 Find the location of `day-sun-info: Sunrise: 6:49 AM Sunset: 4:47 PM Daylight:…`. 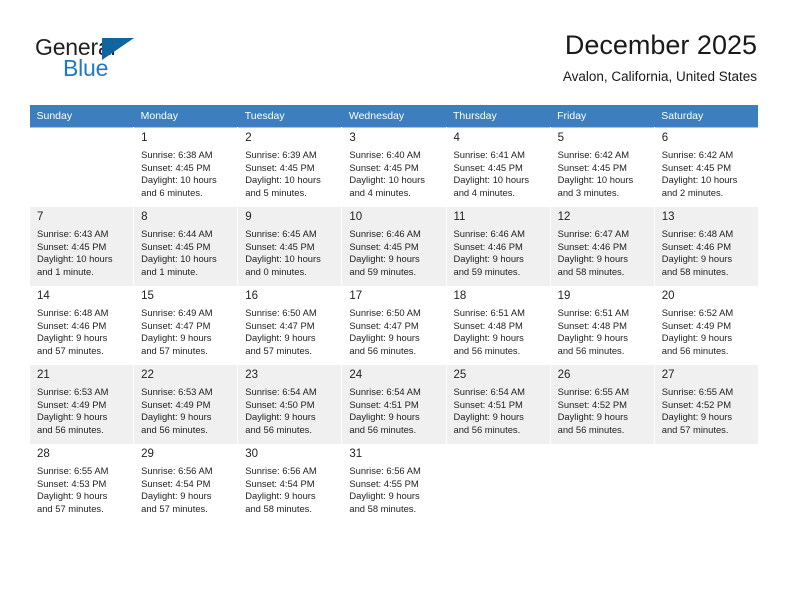

day-sun-info: Sunrise: 6:49 AM Sunset: 4:47 PM Daylight:… is located at coordinates (186, 332).